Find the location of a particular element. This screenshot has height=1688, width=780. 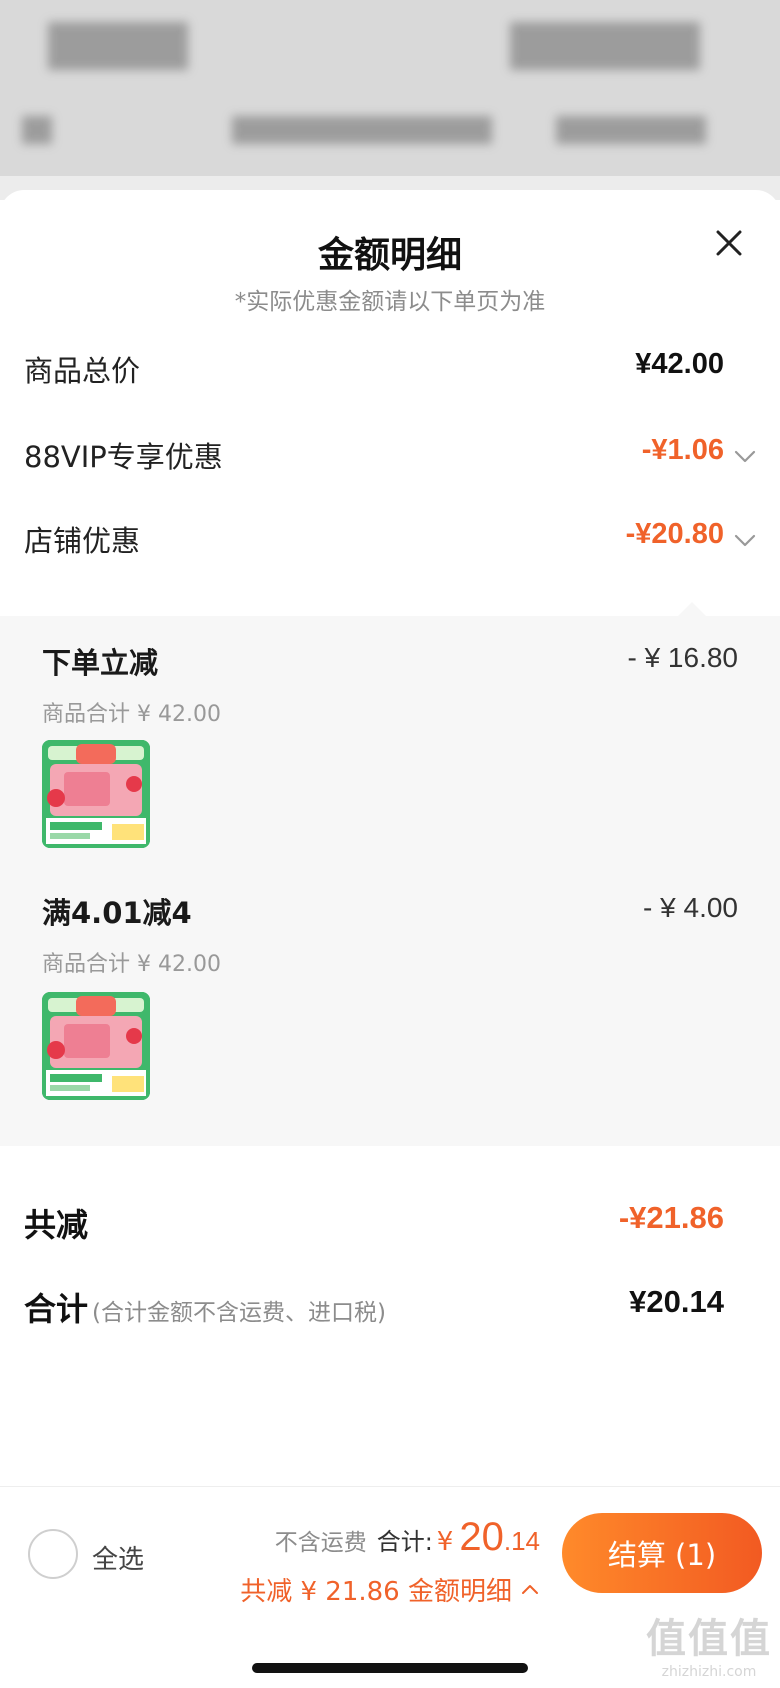

vip-discount-value: -¥1.06 is located at coordinates (682, 450).